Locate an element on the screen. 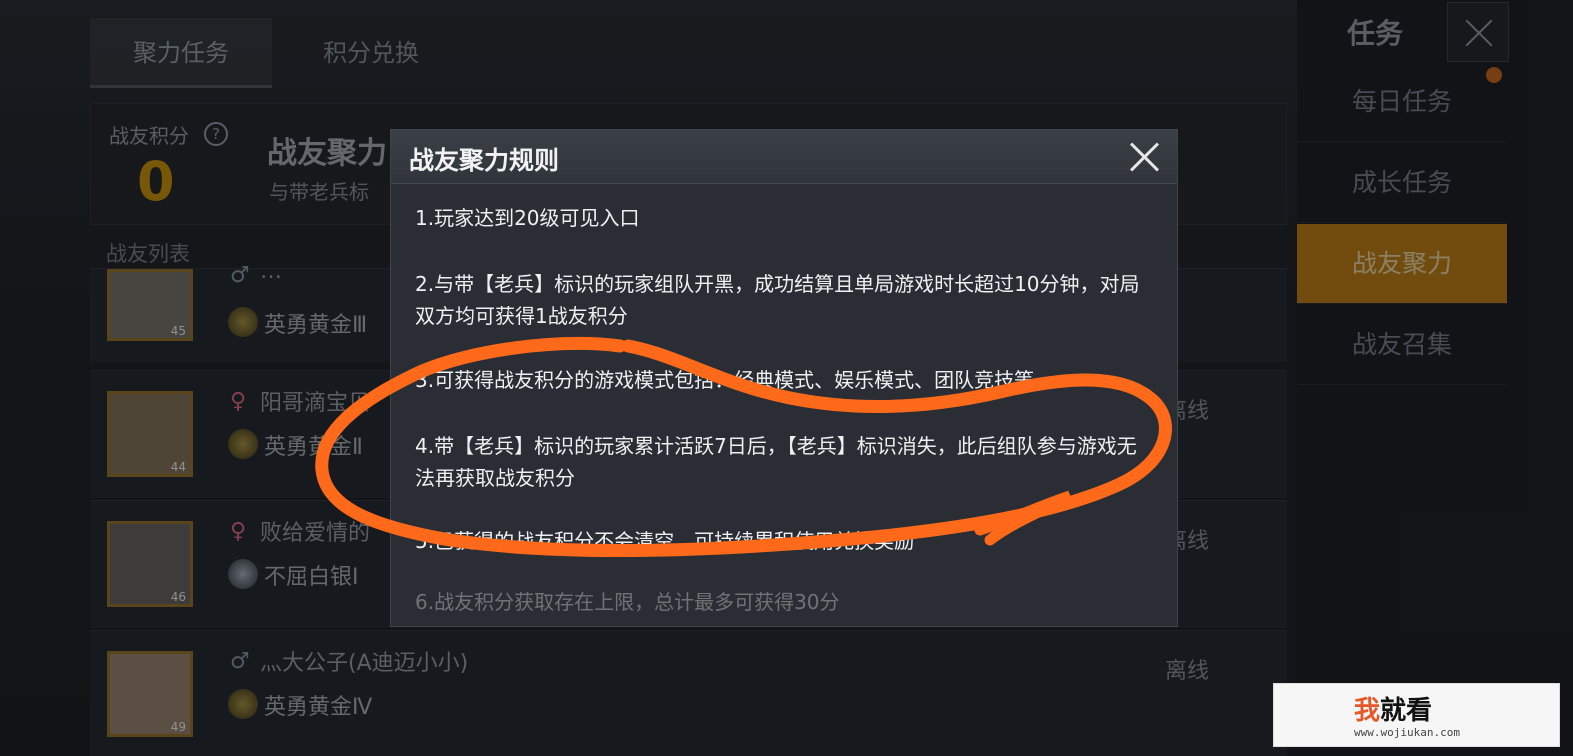  modal-header: 战友聚力规则 is located at coordinates (784, 157).